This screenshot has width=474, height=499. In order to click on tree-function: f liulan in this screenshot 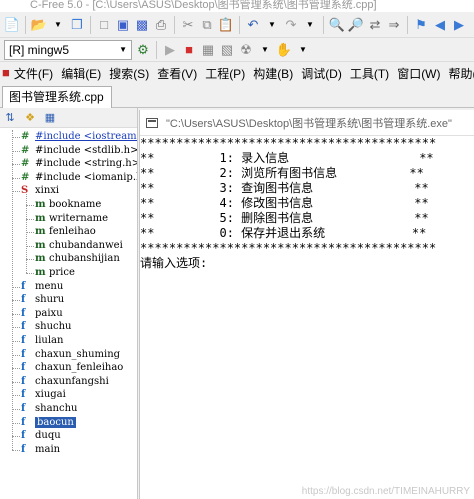, I will do `click(42, 341)`.